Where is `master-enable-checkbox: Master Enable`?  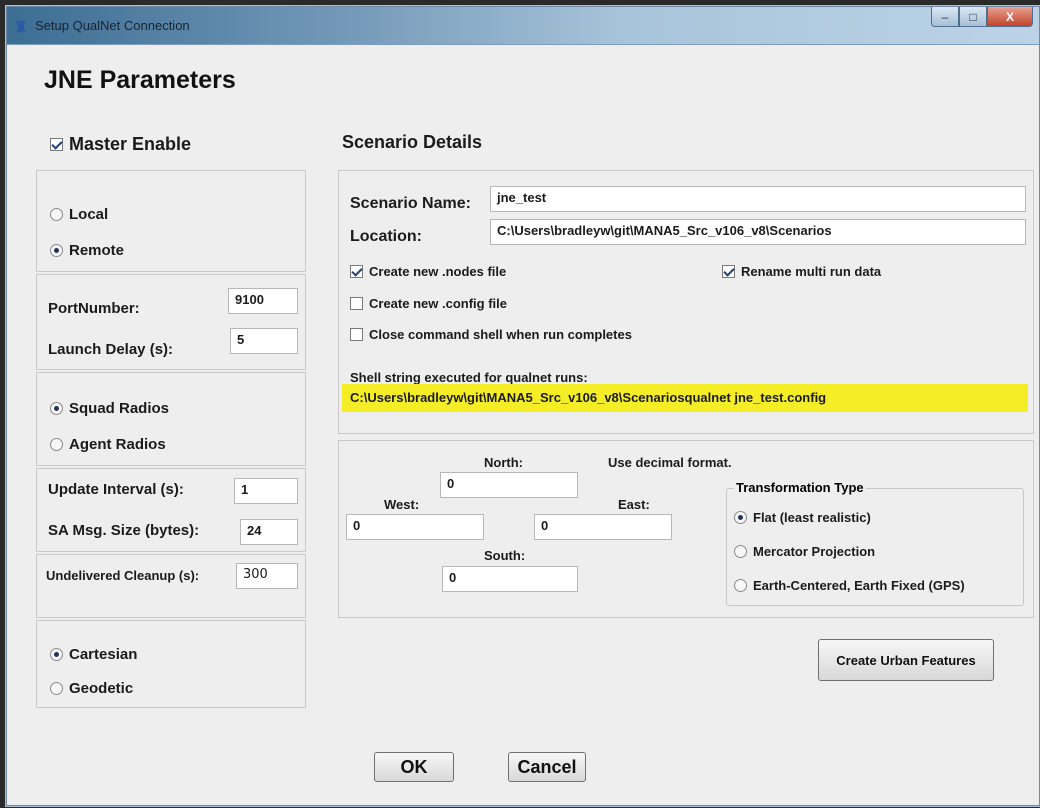
master-enable-checkbox: Master Enable is located at coordinates (120, 144).